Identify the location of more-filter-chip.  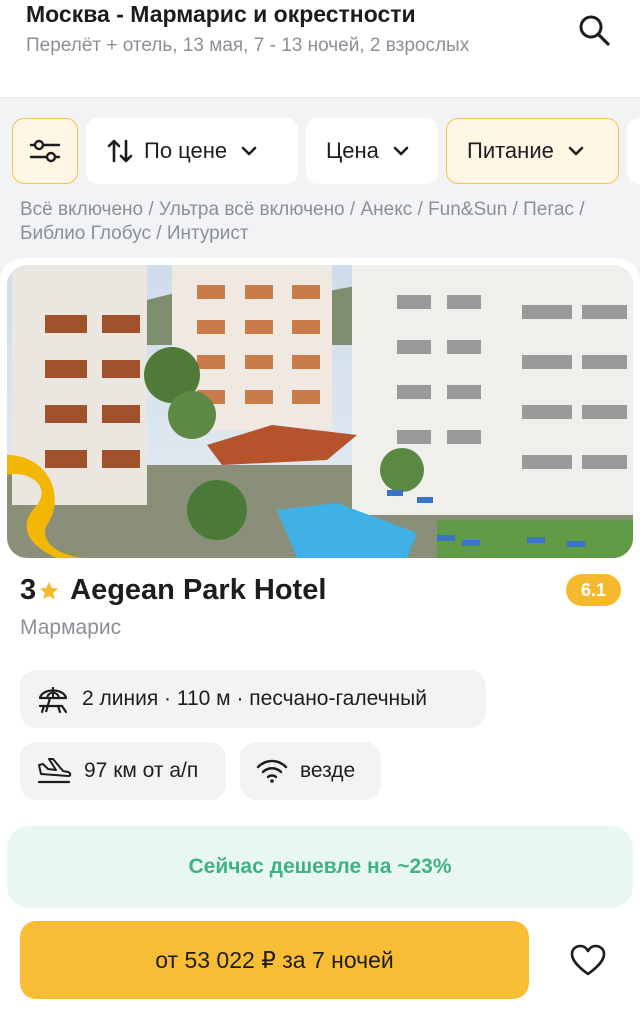
(633, 151).